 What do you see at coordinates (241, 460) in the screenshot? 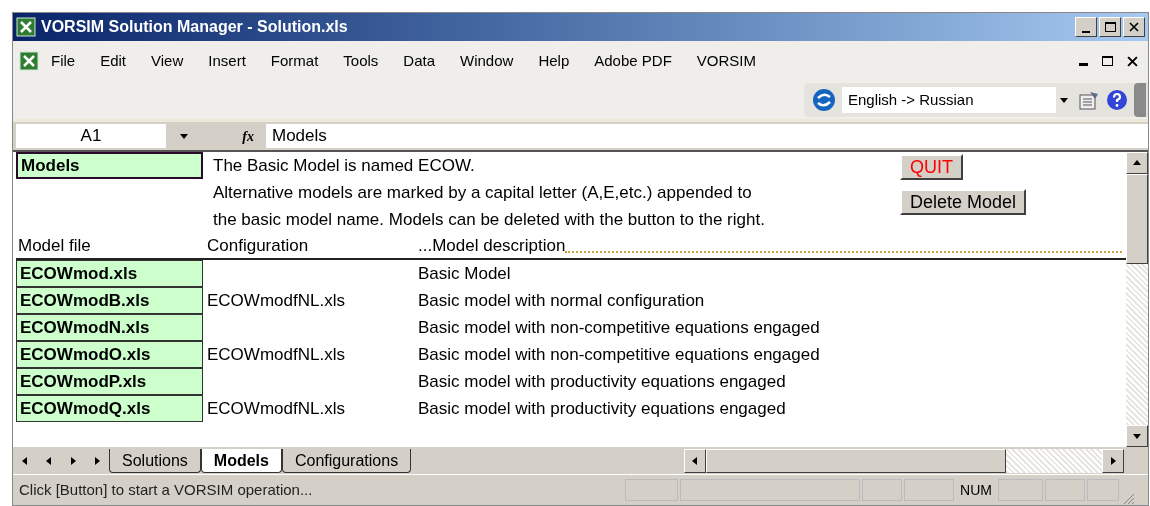
I see `sheet-tab: Models` at bounding box center [241, 460].